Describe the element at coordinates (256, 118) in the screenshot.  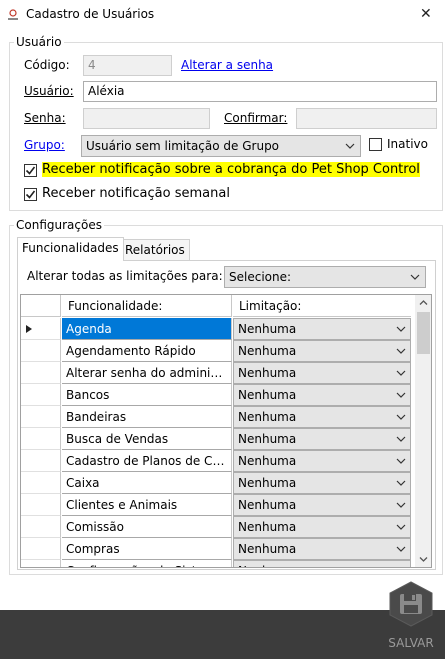
I see `confirmar-label: Confirmar:` at that location.